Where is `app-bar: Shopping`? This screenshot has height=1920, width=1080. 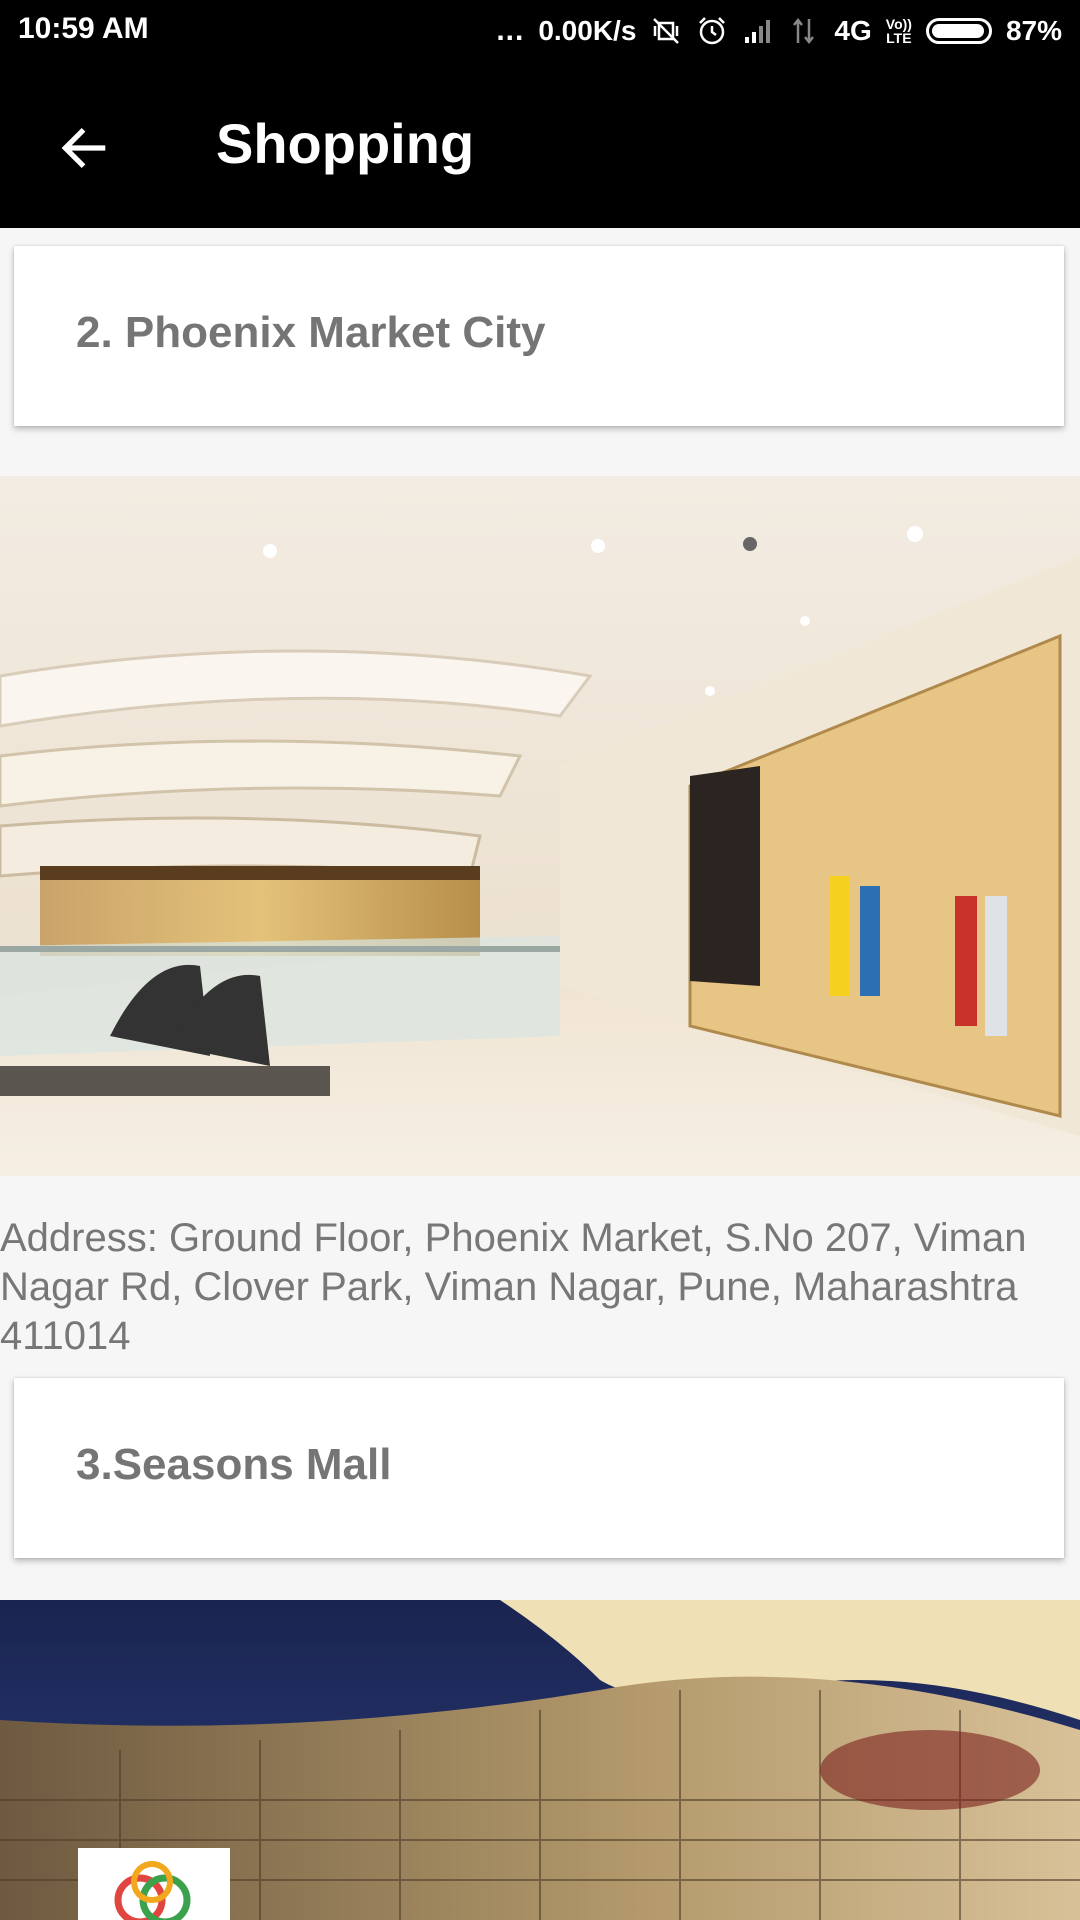 app-bar: Shopping is located at coordinates (540, 145).